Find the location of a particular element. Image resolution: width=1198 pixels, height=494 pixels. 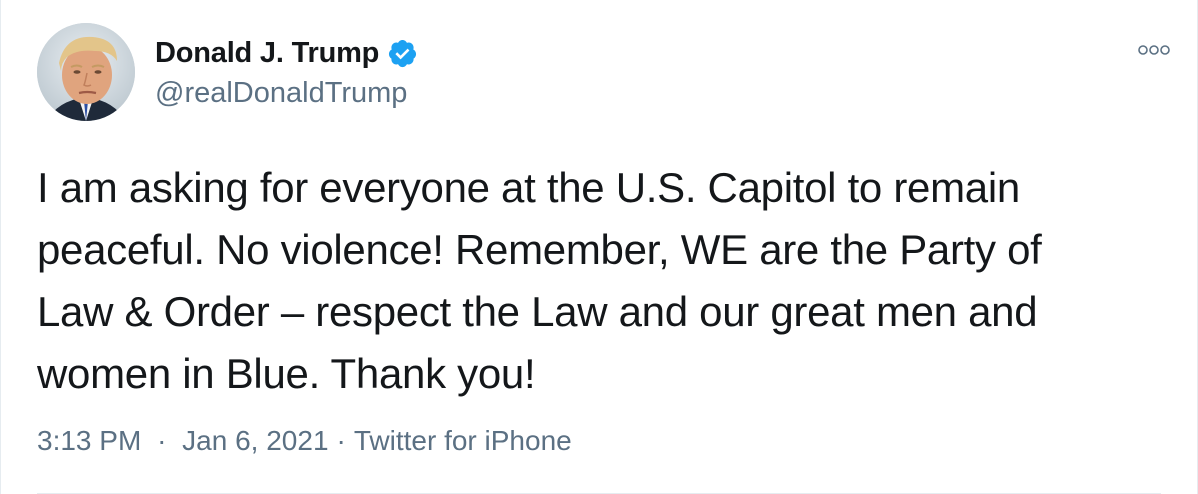

tweet-date: Jan 6, 2021 is located at coordinates (255, 440).